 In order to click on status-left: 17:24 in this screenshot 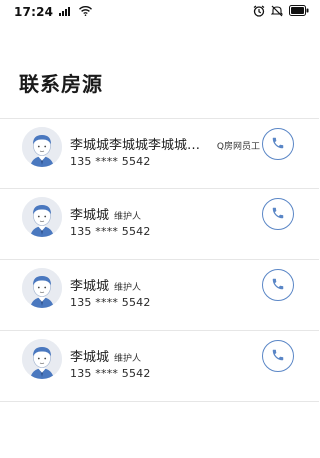, I will do `click(53, 12)`.